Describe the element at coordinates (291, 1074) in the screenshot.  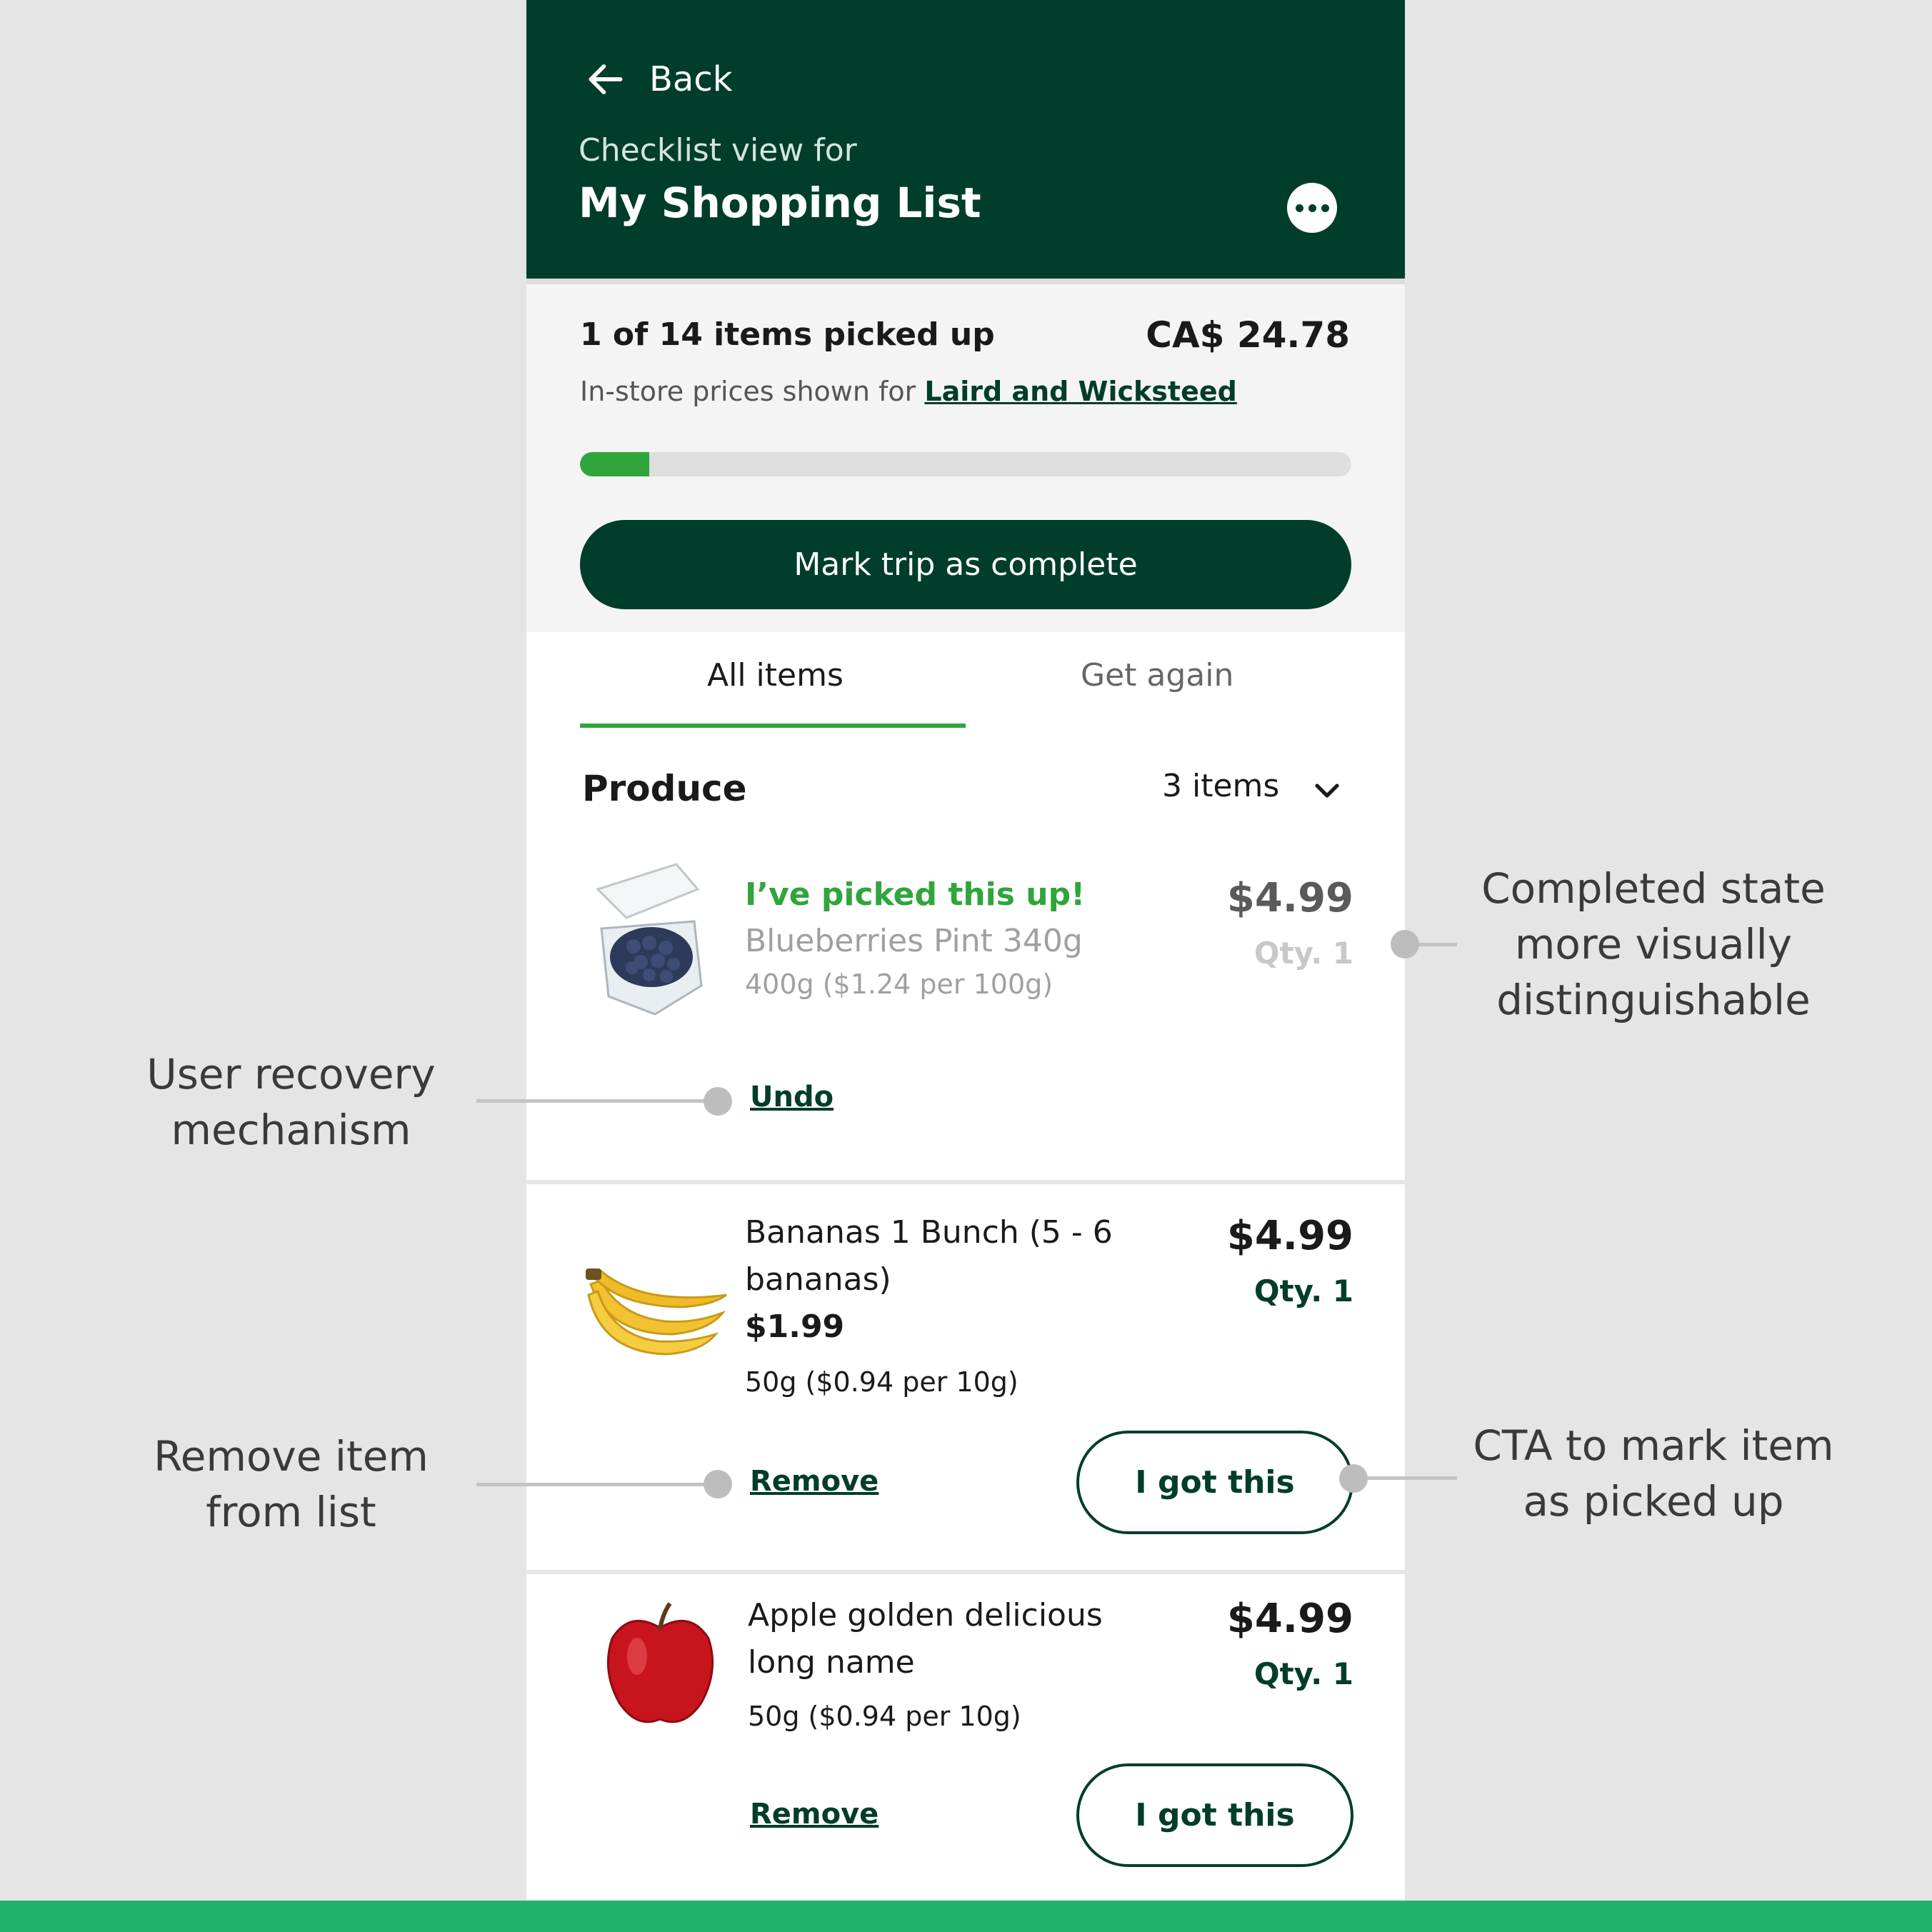
I see `annotation-line: User recovery` at that location.